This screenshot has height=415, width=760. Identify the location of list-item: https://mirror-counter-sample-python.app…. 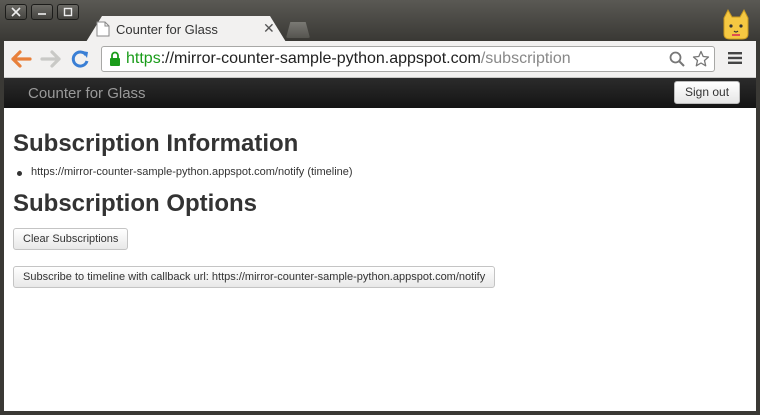
(183, 172).